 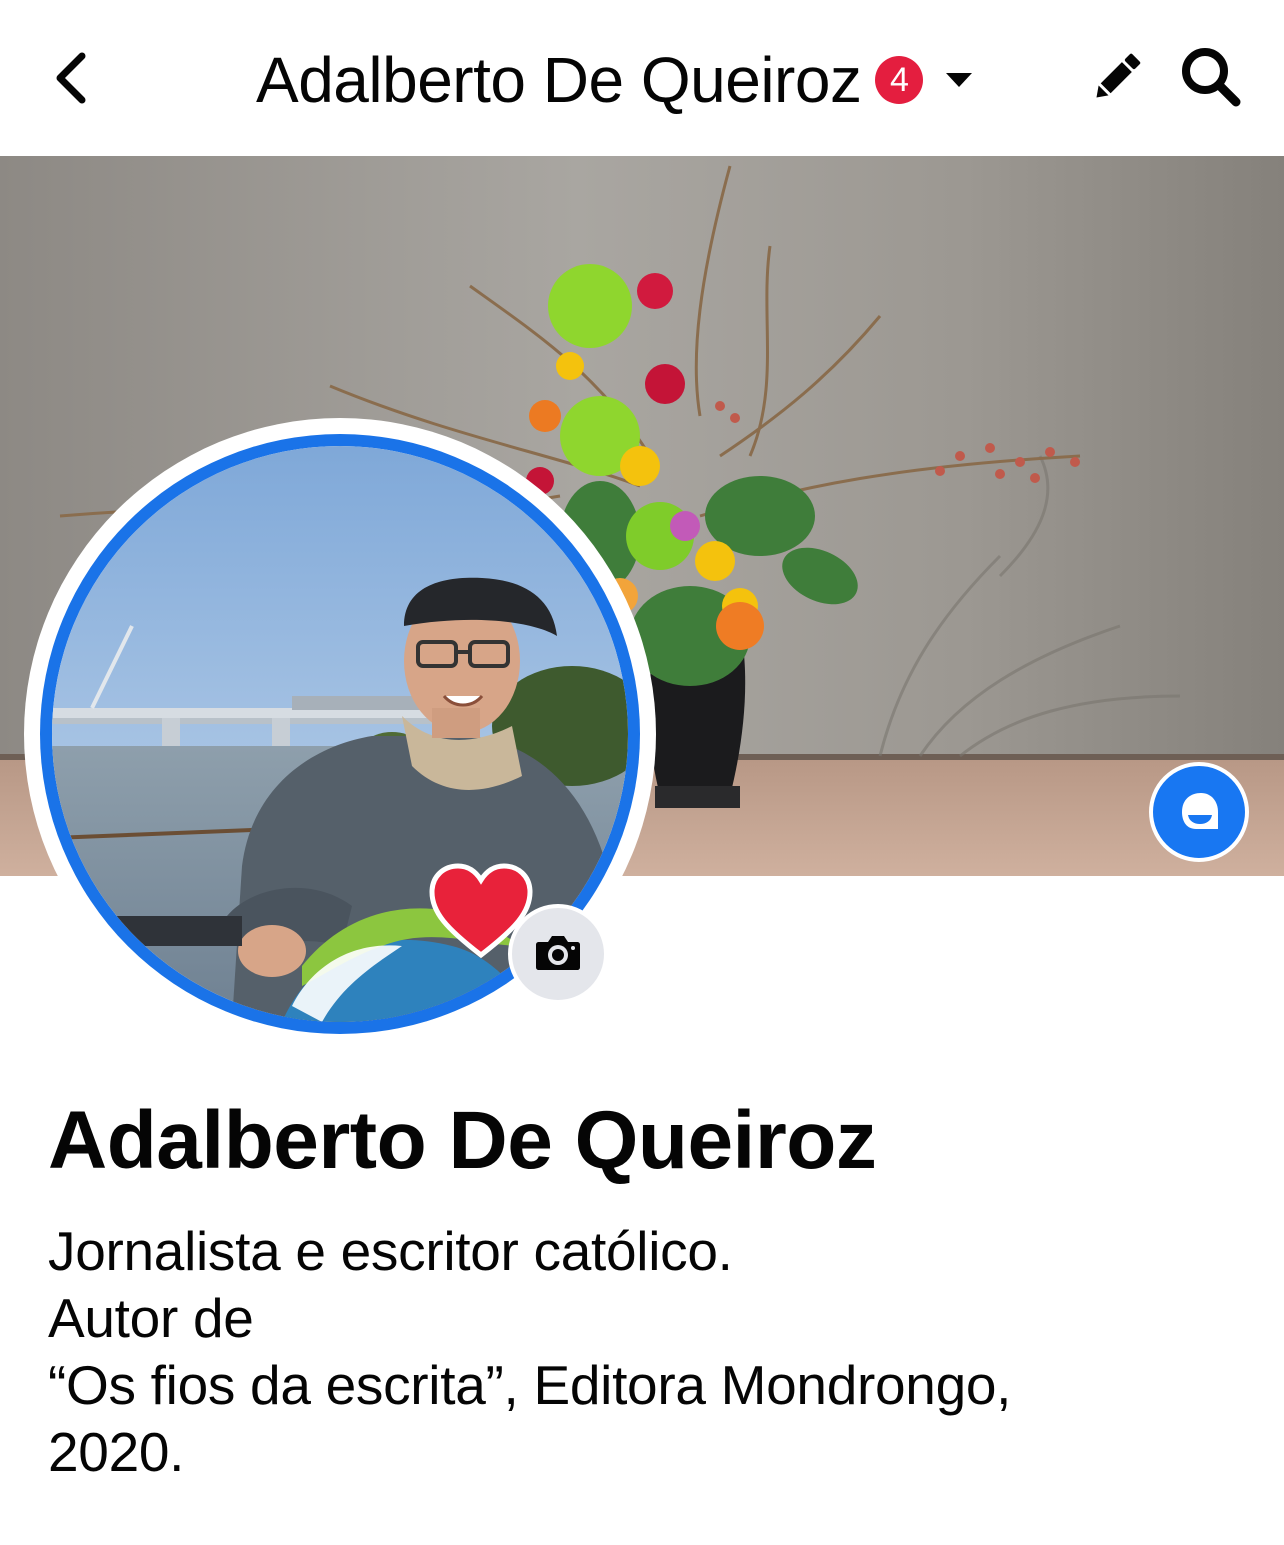 I want to click on top-nav-bar: Adalberto De Queiroz 4, so click(x=642, y=78).